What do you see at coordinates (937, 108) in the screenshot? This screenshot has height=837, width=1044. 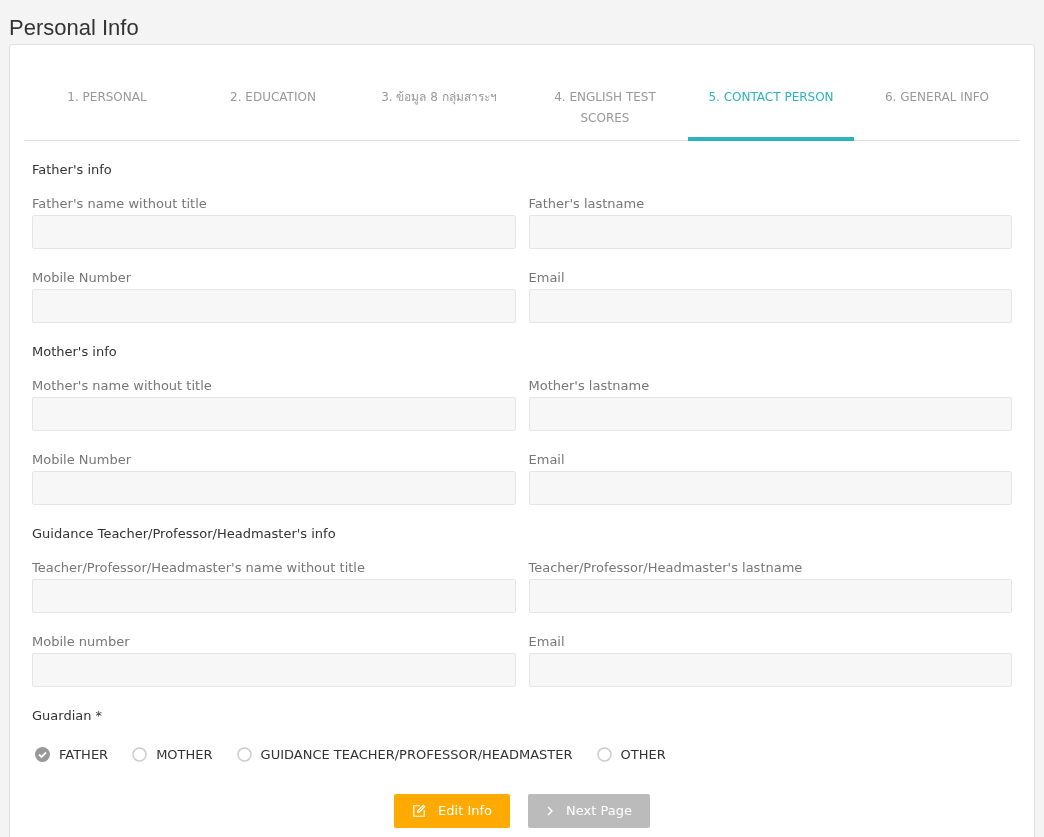 I see `step-tab: 6. GENERAL INFO` at bounding box center [937, 108].